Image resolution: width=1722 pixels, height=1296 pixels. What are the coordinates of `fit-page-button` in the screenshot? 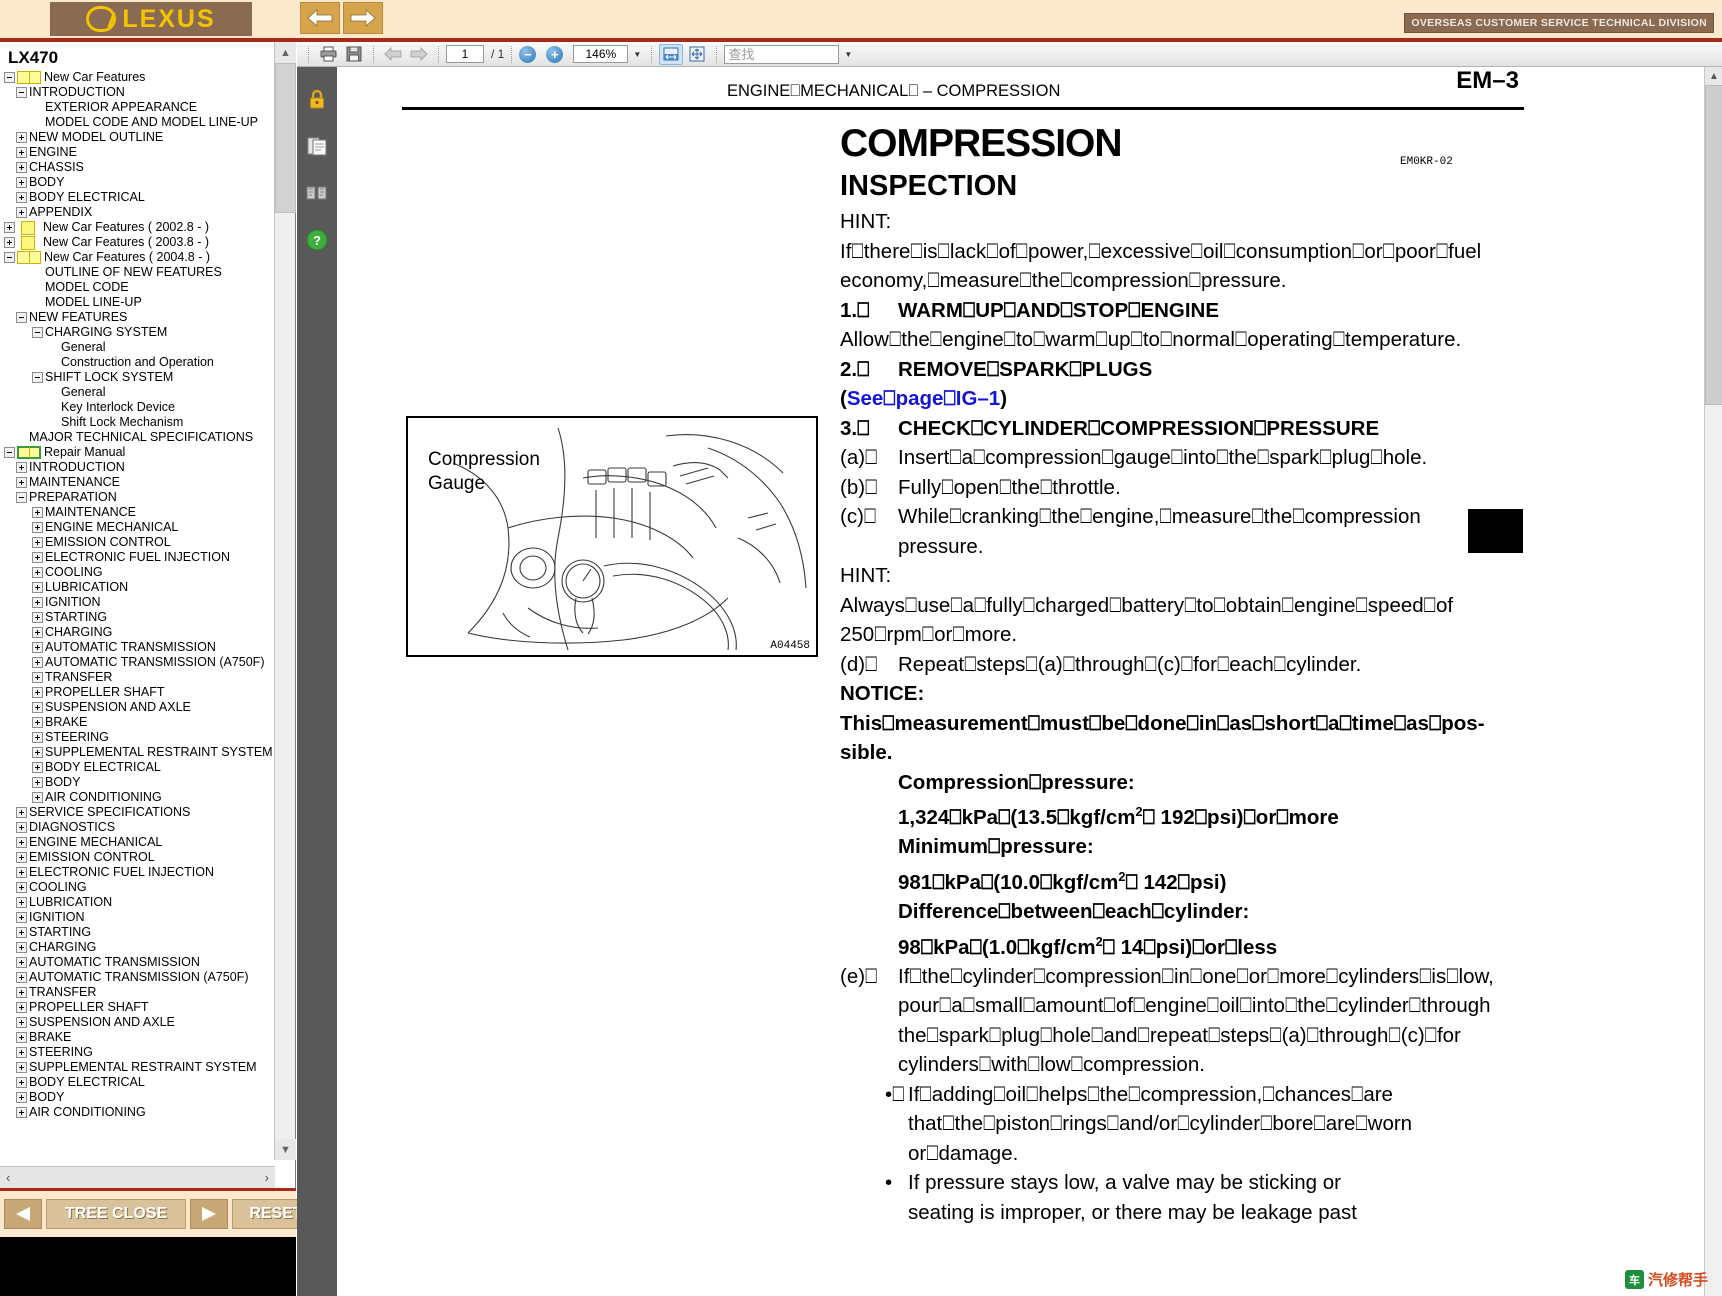 It's located at (697, 54).